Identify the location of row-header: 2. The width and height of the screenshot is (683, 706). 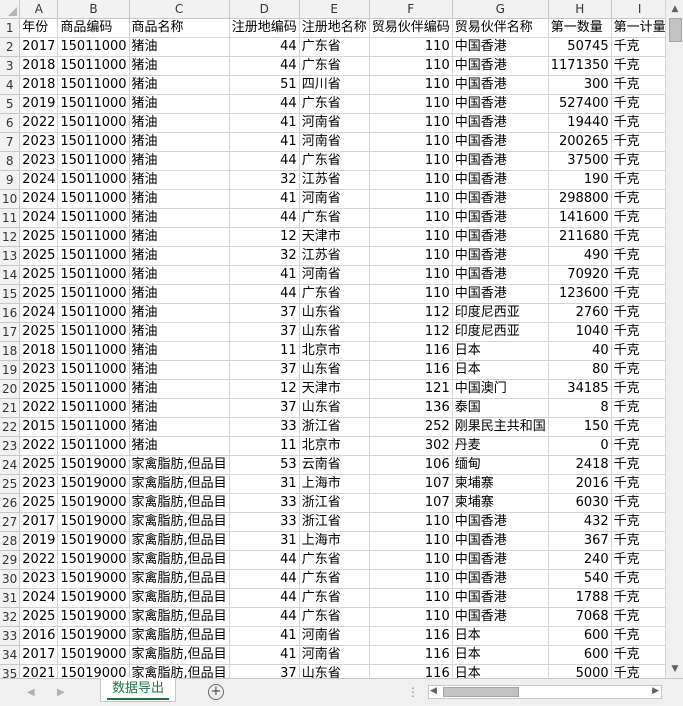
(10, 47).